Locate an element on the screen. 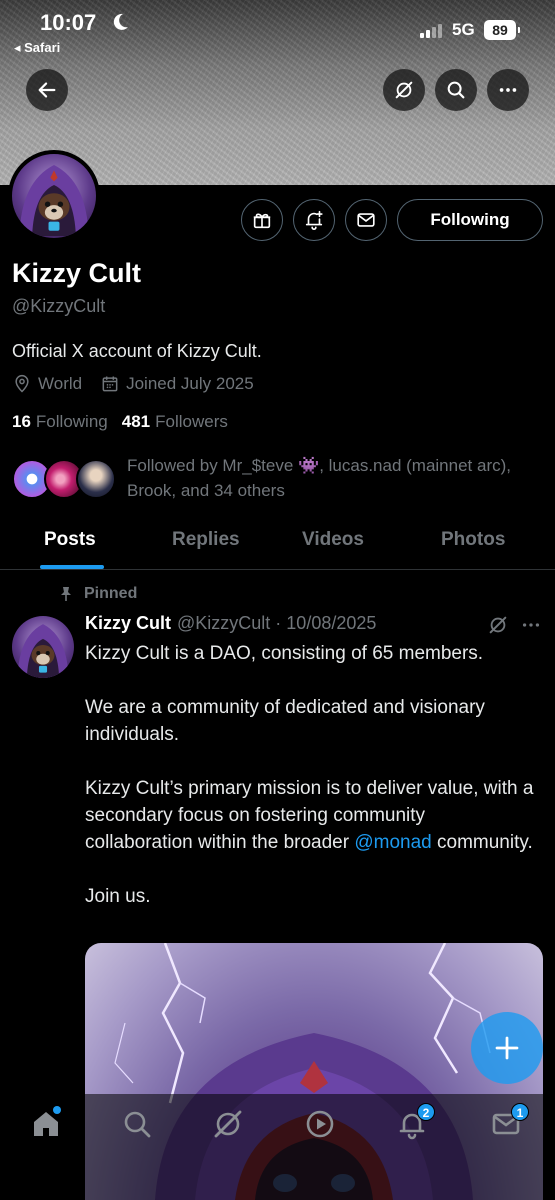 The image size is (555, 1200). tab-videos: Videos is located at coordinates (333, 540).